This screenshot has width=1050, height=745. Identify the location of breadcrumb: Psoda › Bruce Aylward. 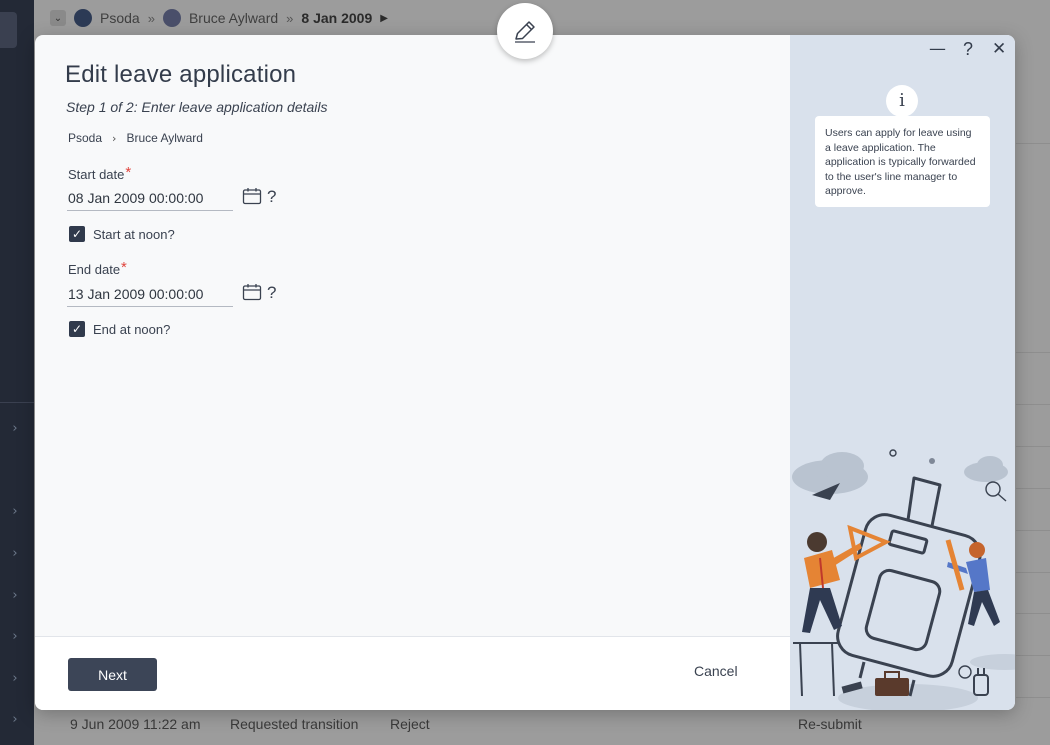
(135, 138).